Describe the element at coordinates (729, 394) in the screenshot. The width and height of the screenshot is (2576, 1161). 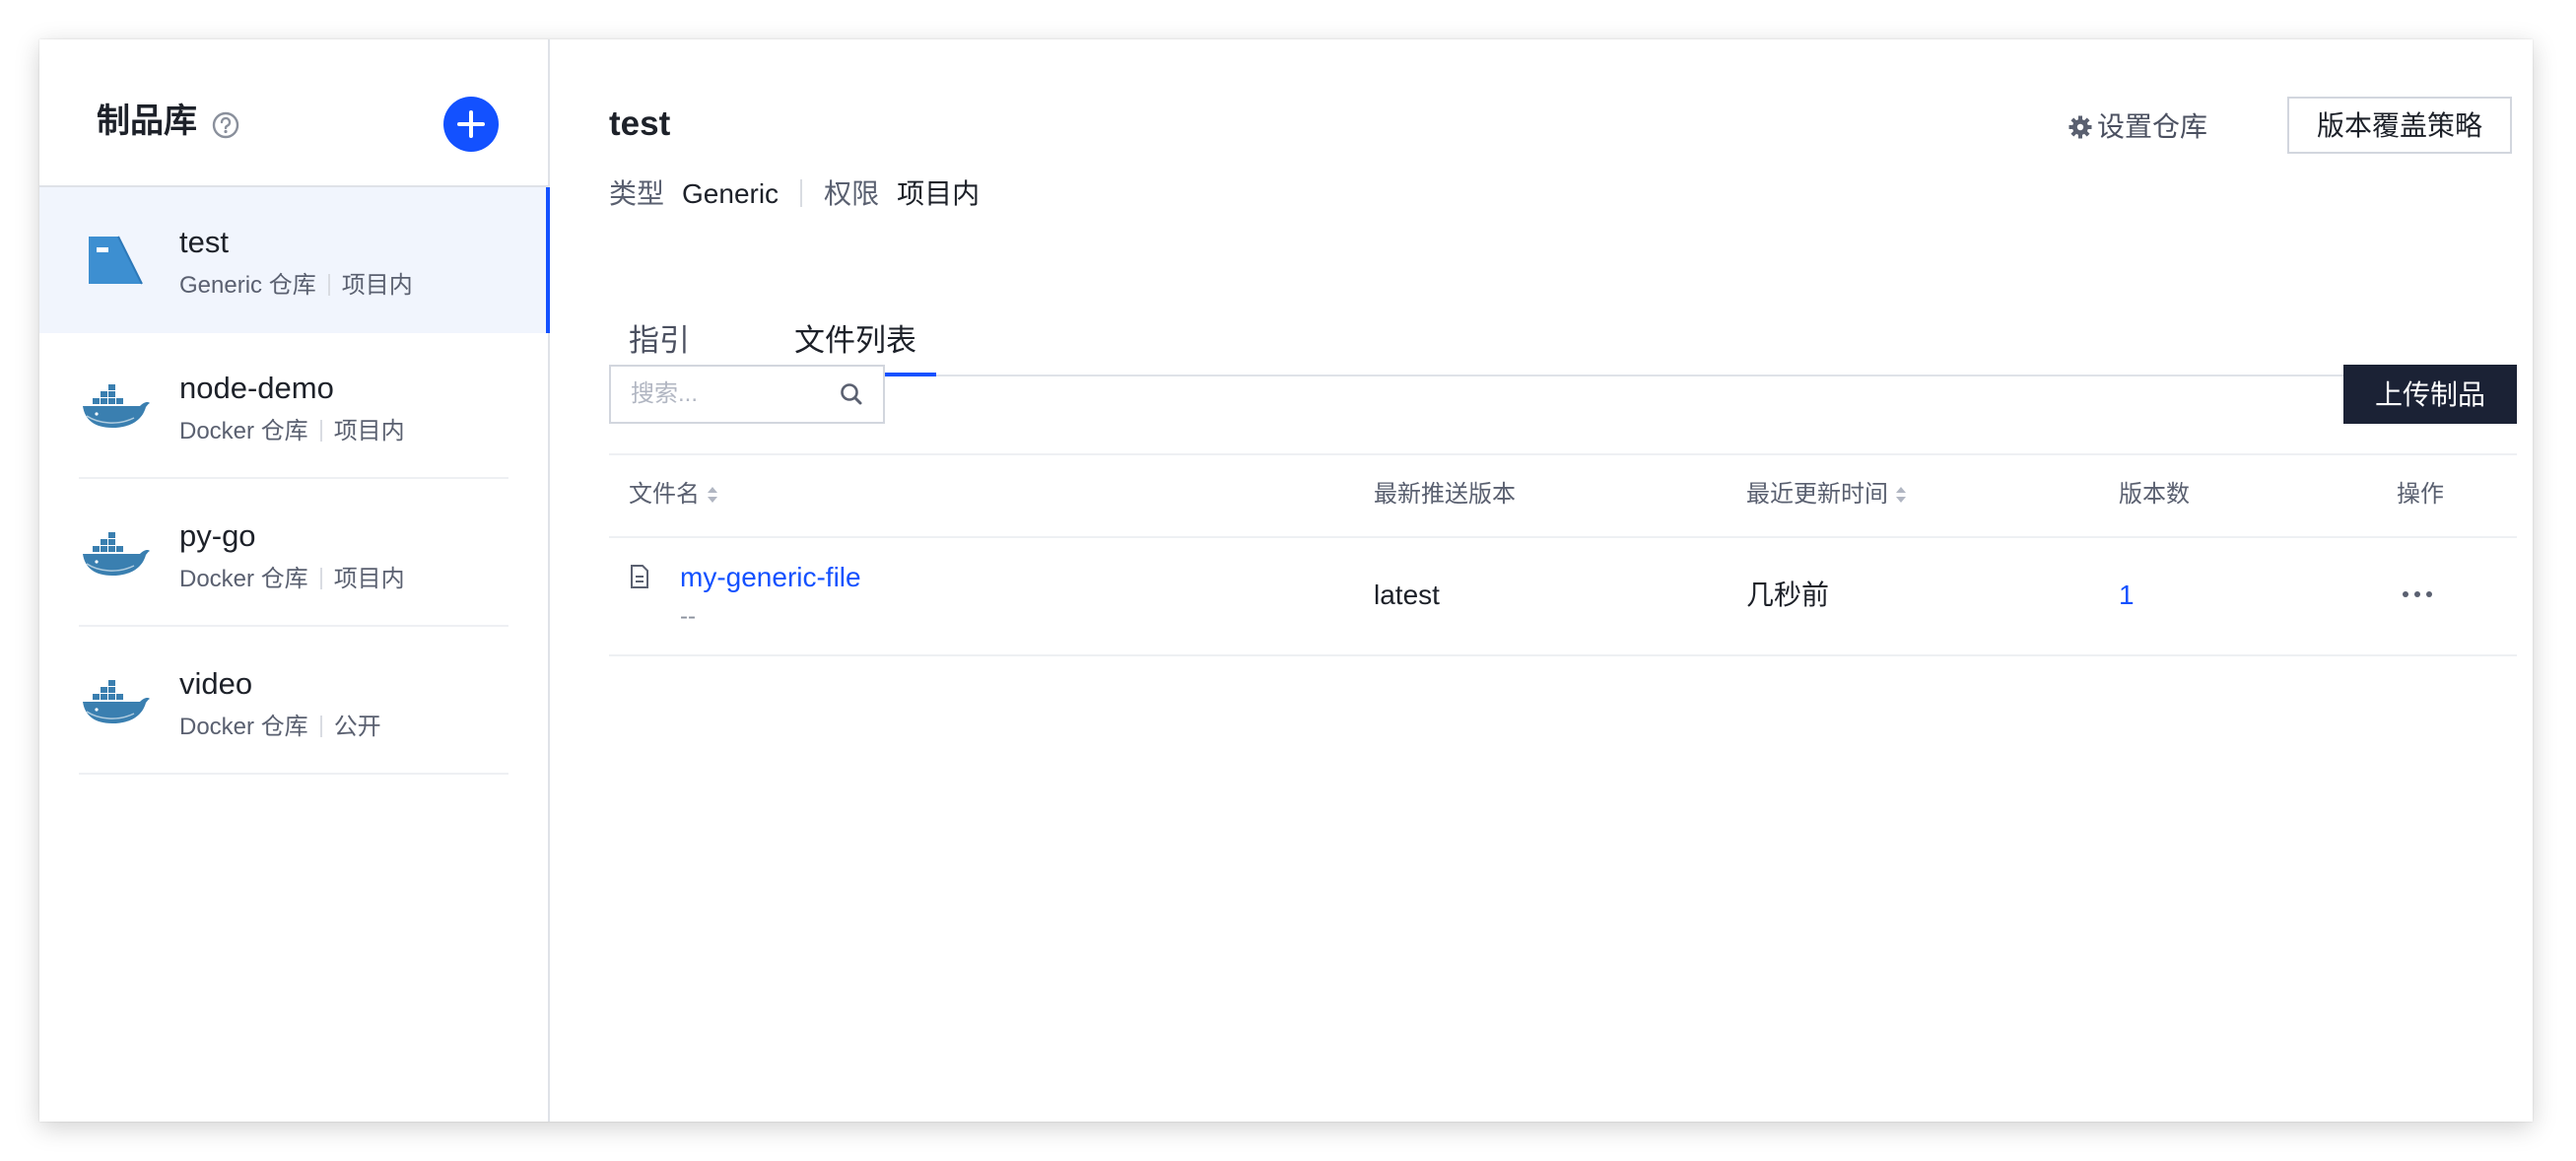
I see `search-input` at that location.